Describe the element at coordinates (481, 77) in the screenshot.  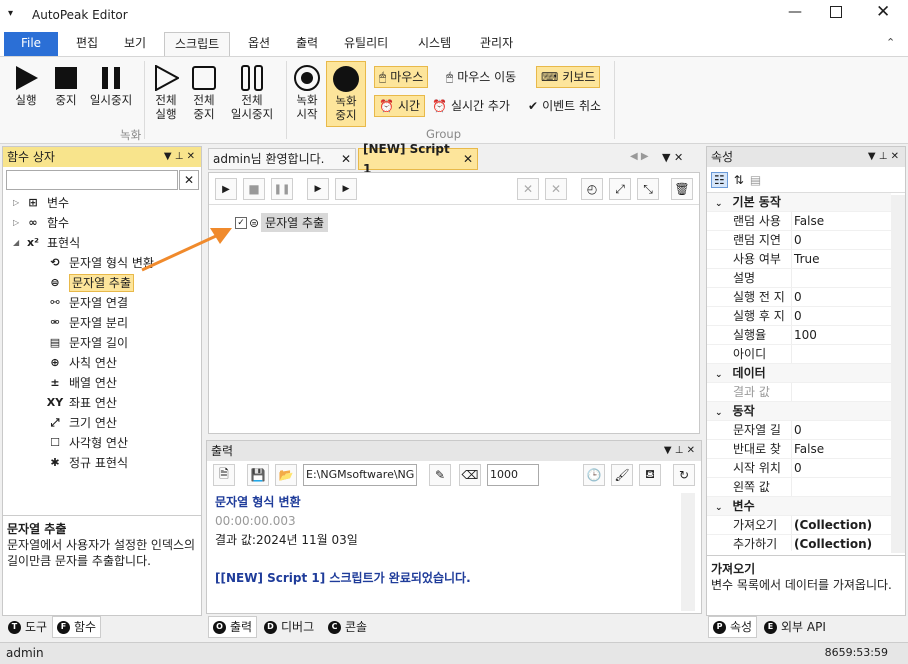
I see `mouse-move-button: 🖱 마우스 이동` at that location.